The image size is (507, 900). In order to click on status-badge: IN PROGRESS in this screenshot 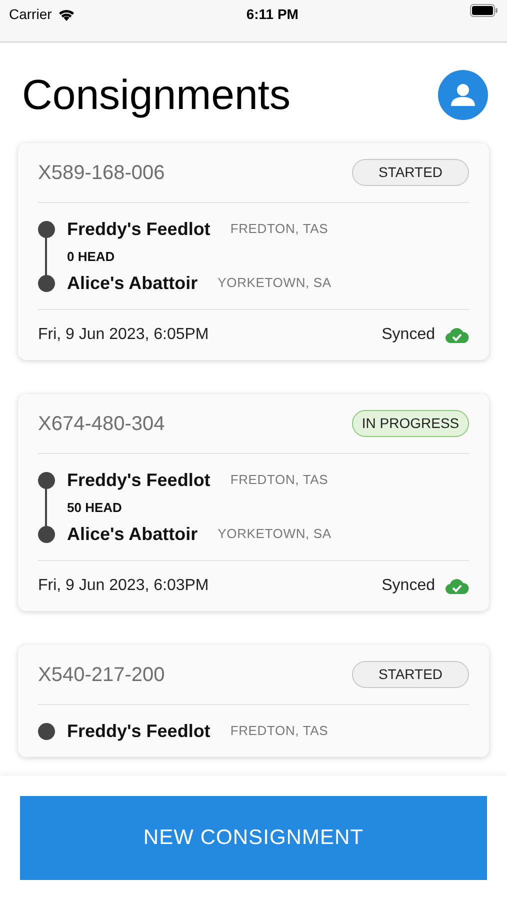, I will do `click(410, 423)`.